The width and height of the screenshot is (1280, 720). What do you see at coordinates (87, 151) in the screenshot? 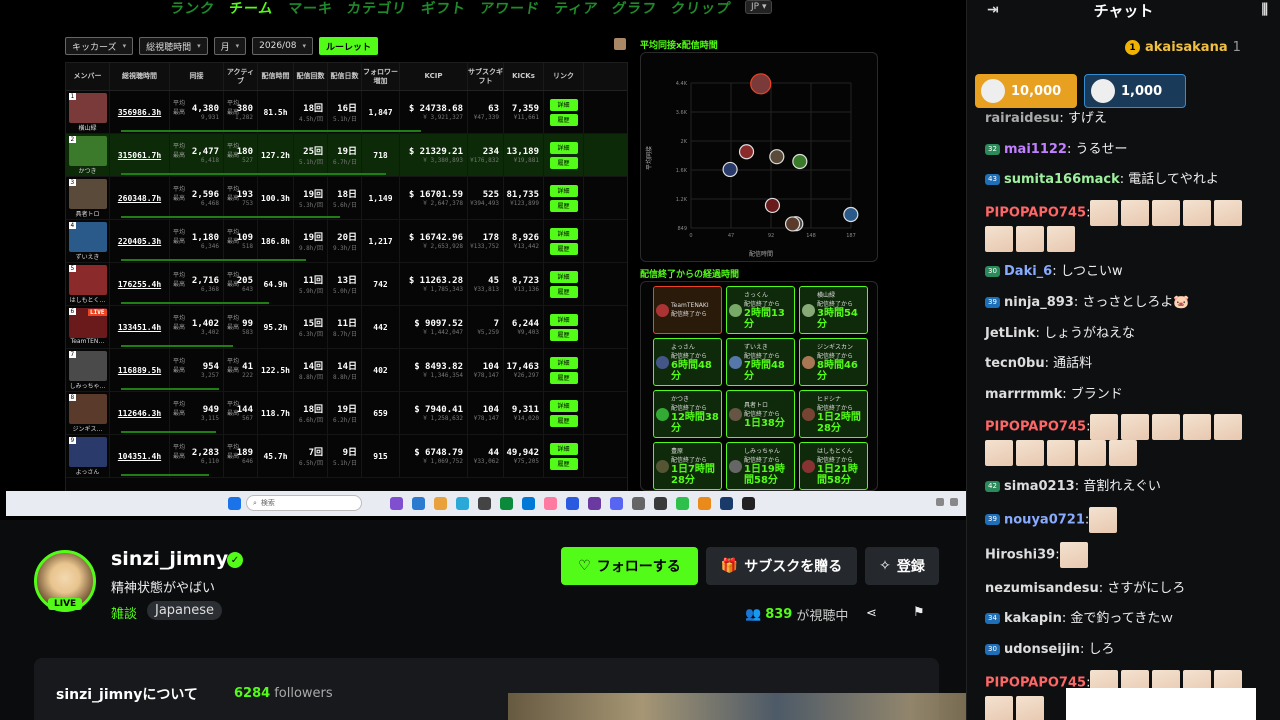
I see `member-avatar: 2` at bounding box center [87, 151].